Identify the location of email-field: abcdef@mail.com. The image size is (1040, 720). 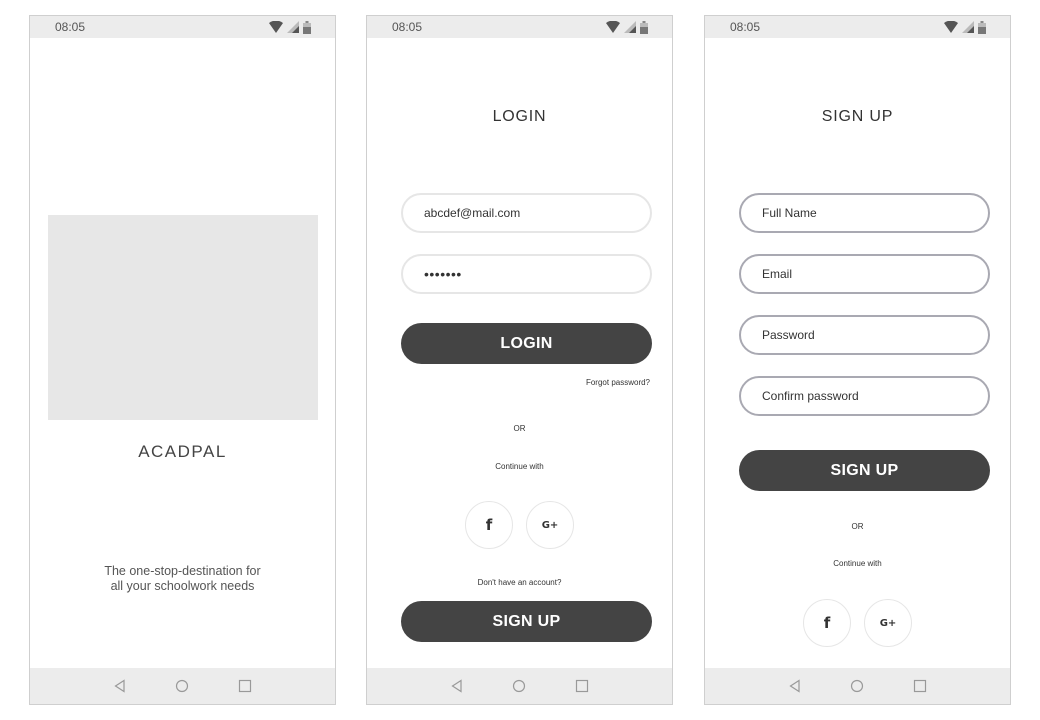
(526, 213).